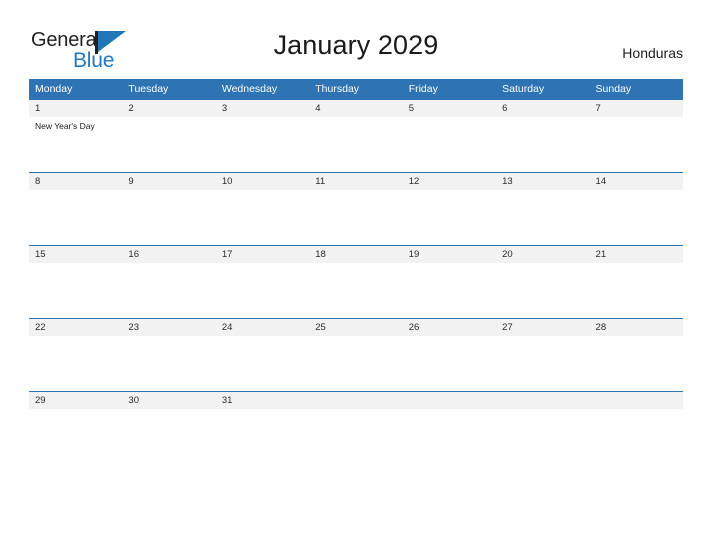 This screenshot has width=712, height=550. I want to click on day-number: 14, so click(636, 181).